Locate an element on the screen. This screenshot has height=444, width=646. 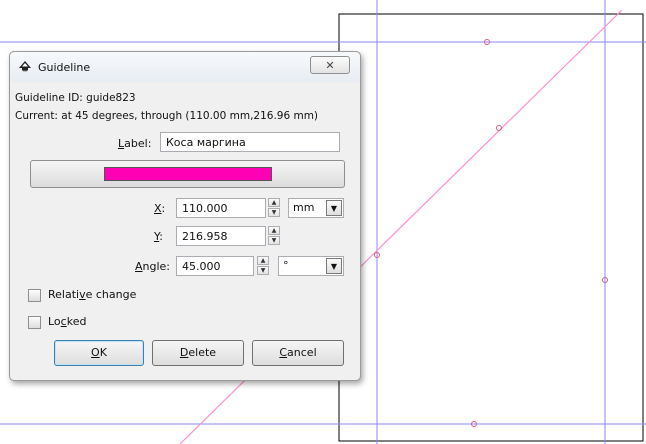
unit-value: mm is located at coordinates (304, 207).